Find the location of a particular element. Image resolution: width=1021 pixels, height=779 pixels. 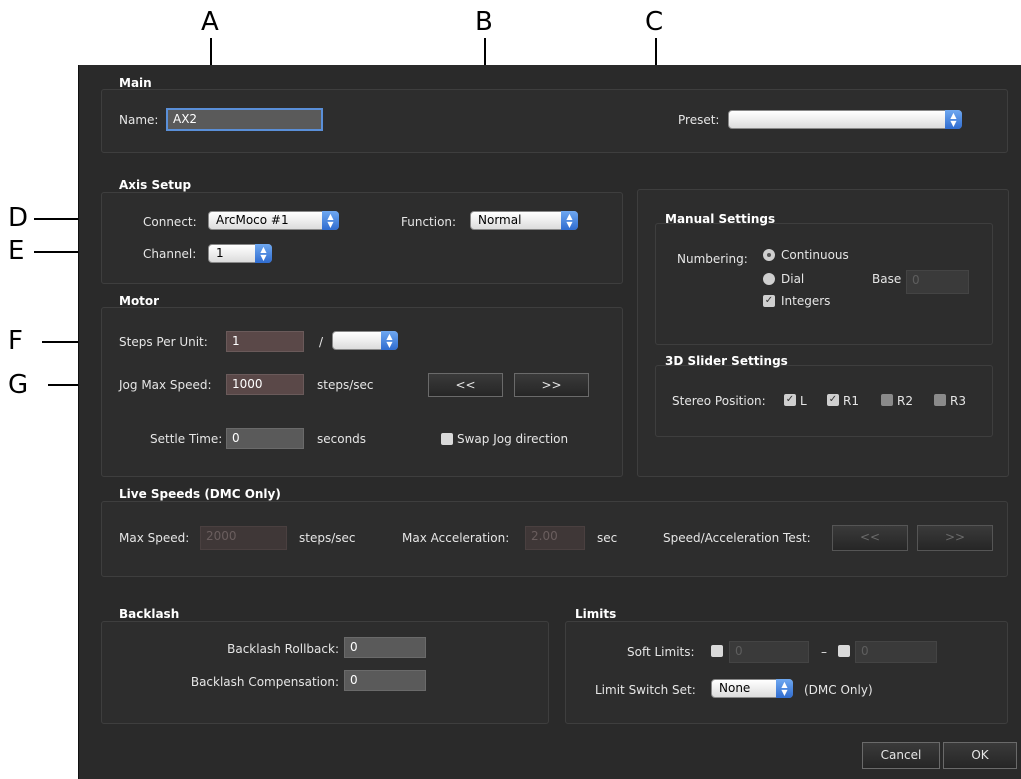

numbering-label: Numbering: is located at coordinates (712, 259).